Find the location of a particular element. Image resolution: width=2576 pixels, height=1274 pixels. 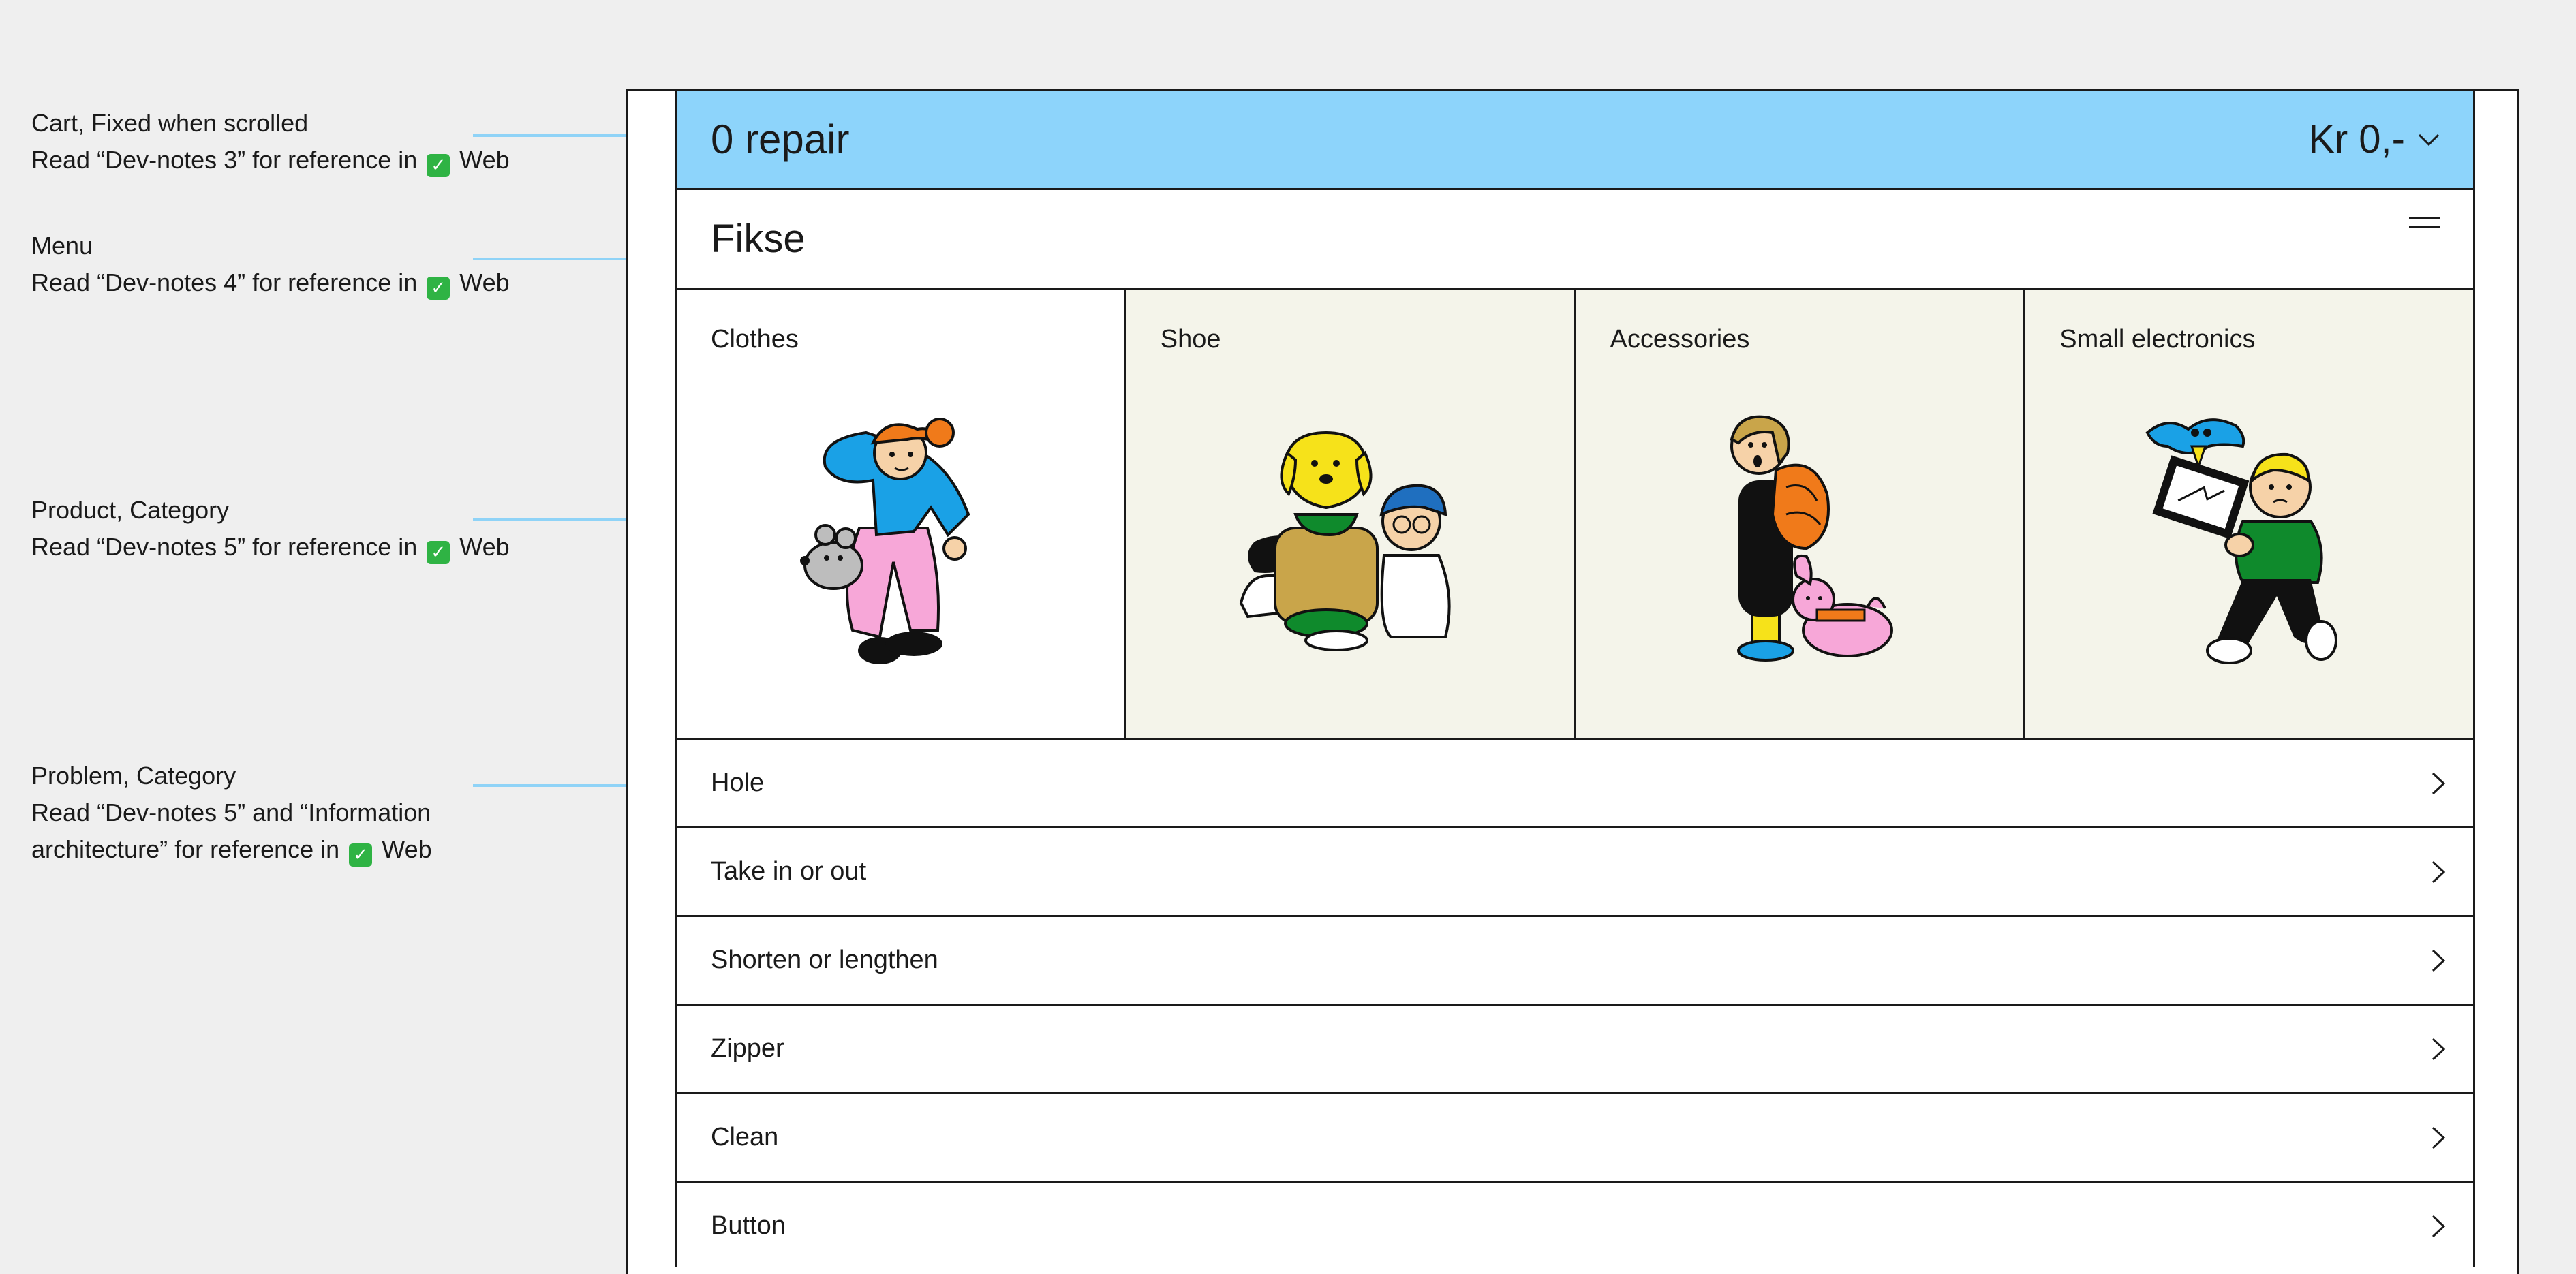

annotation-title: Menu is located at coordinates (62, 246).